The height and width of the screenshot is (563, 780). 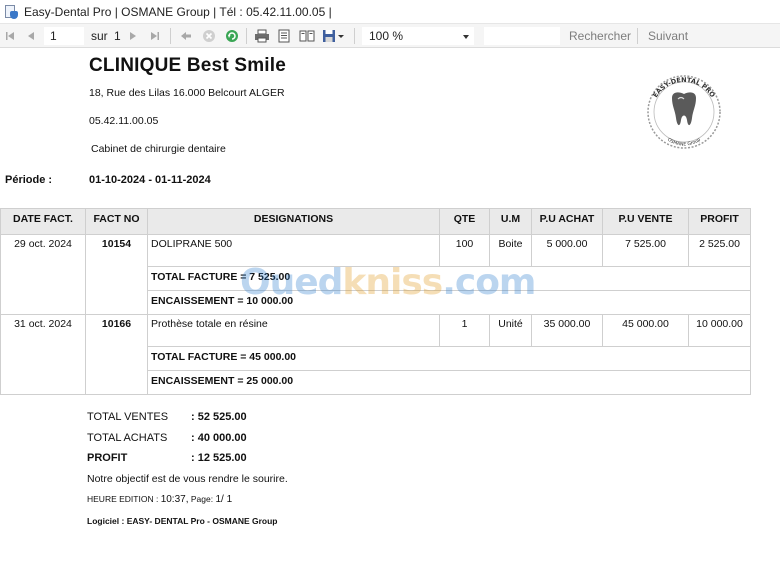 I want to click on unit: Unité, so click(x=510, y=330).